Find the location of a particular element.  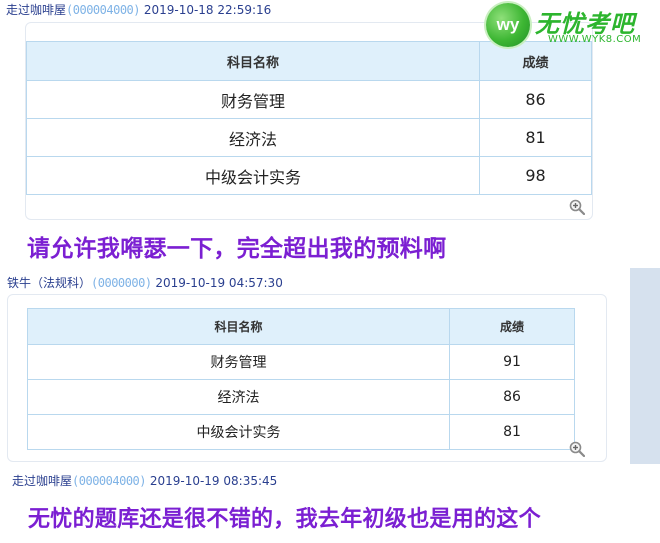

watermark-url: WWW.WYK8.COM is located at coordinates (595, 39).